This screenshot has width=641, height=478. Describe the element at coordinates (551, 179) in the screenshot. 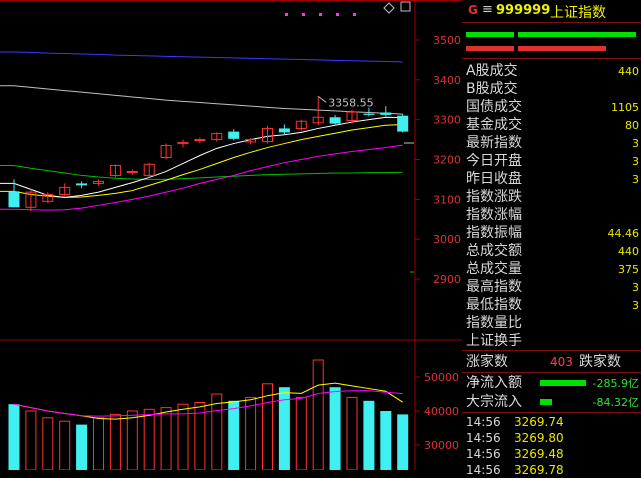

I see `stat-row: 昨日收盘 3` at that location.